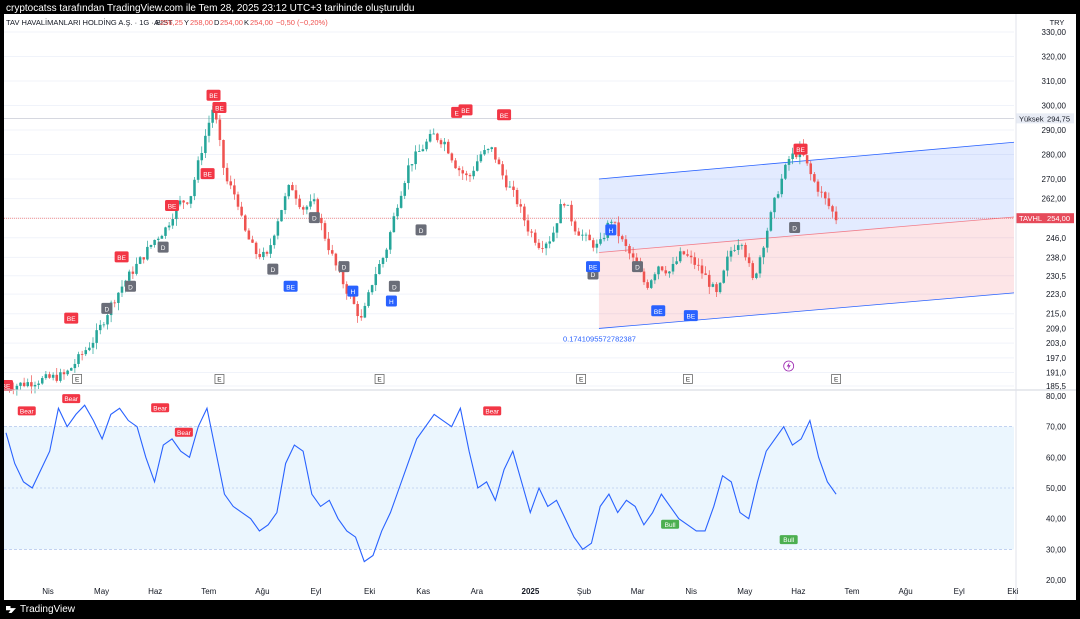 Image resolution: width=1080 pixels, height=619 pixels. I want to click on x-axis-label-15: Tem, so click(851, 591).